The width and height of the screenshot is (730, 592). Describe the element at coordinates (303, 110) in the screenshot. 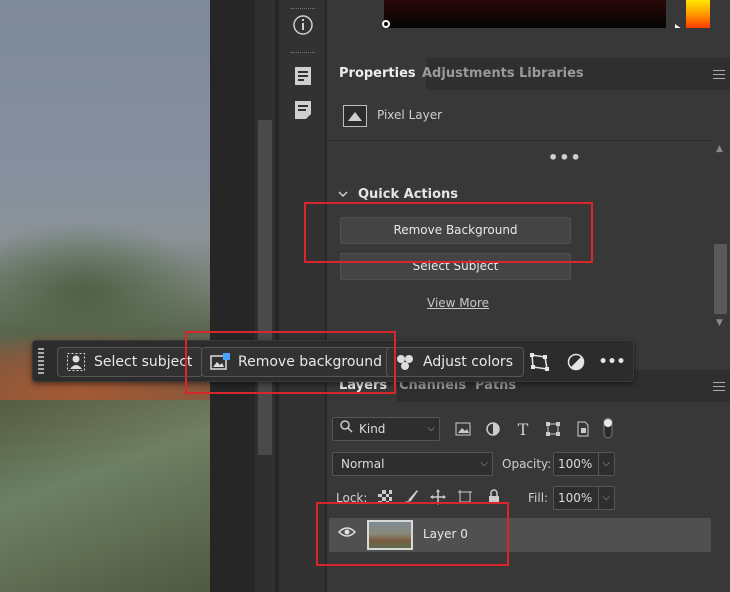

I see `notes-panel-icon` at that location.